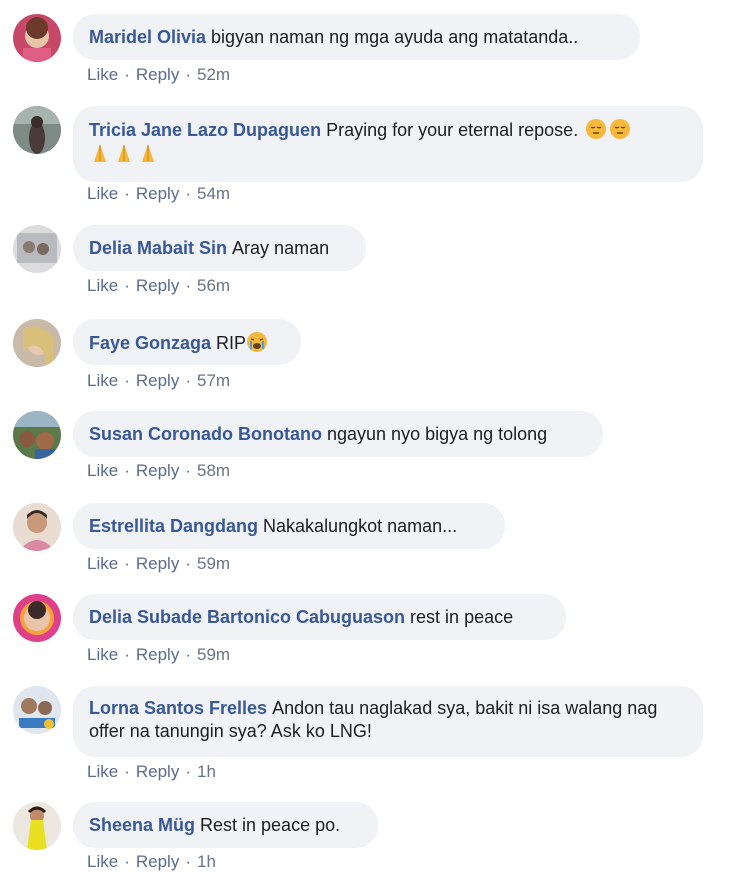 This screenshot has height=883, width=750. I want to click on comment-bubble: Sheena Müg Rest in peace po., so click(225, 825).